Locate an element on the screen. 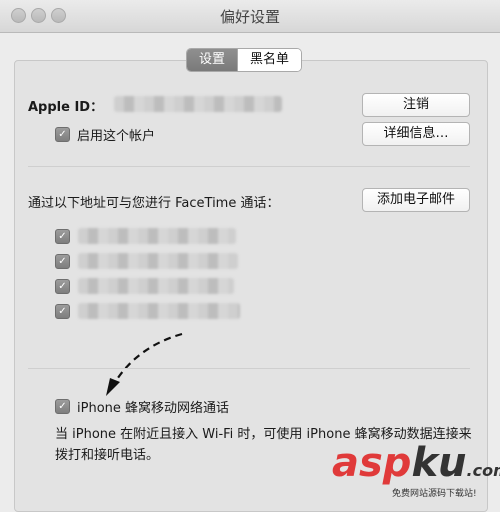 This screenshot has height=512, width=500. apple-id-value-redacted is located at coordinates (198, 104).